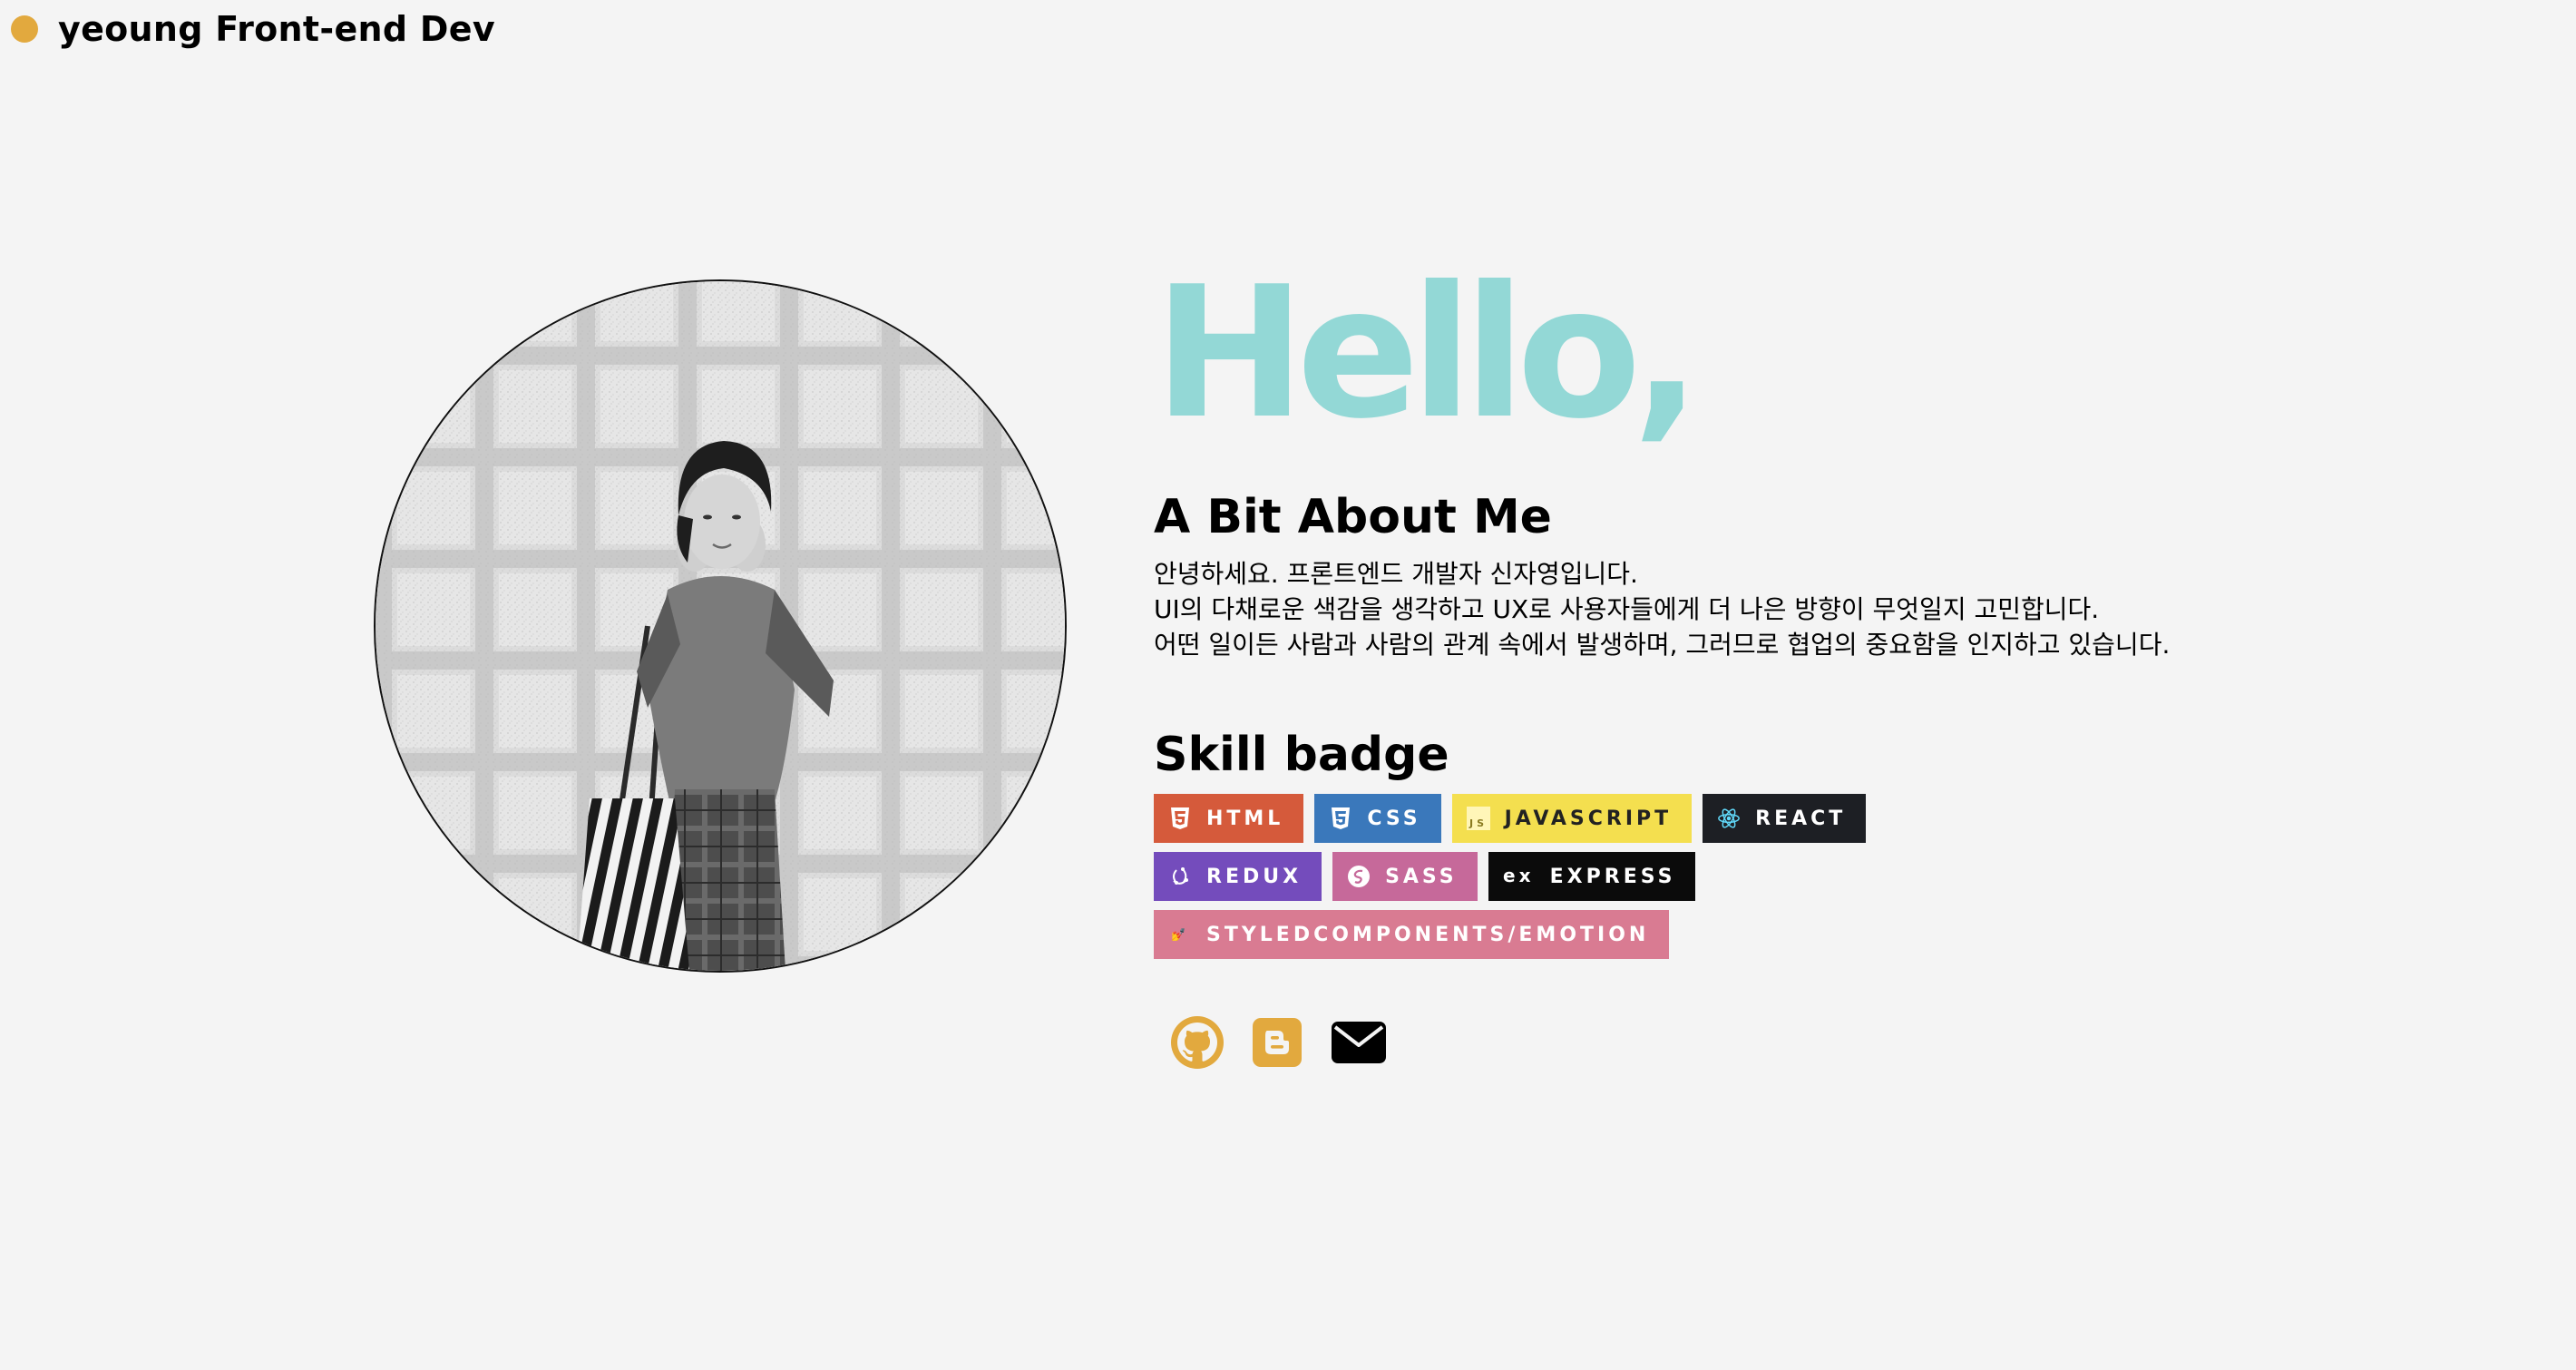  Describe the element at coordinates (1478, 823) in the screenshot. I see `svg-text: JS` at that location.